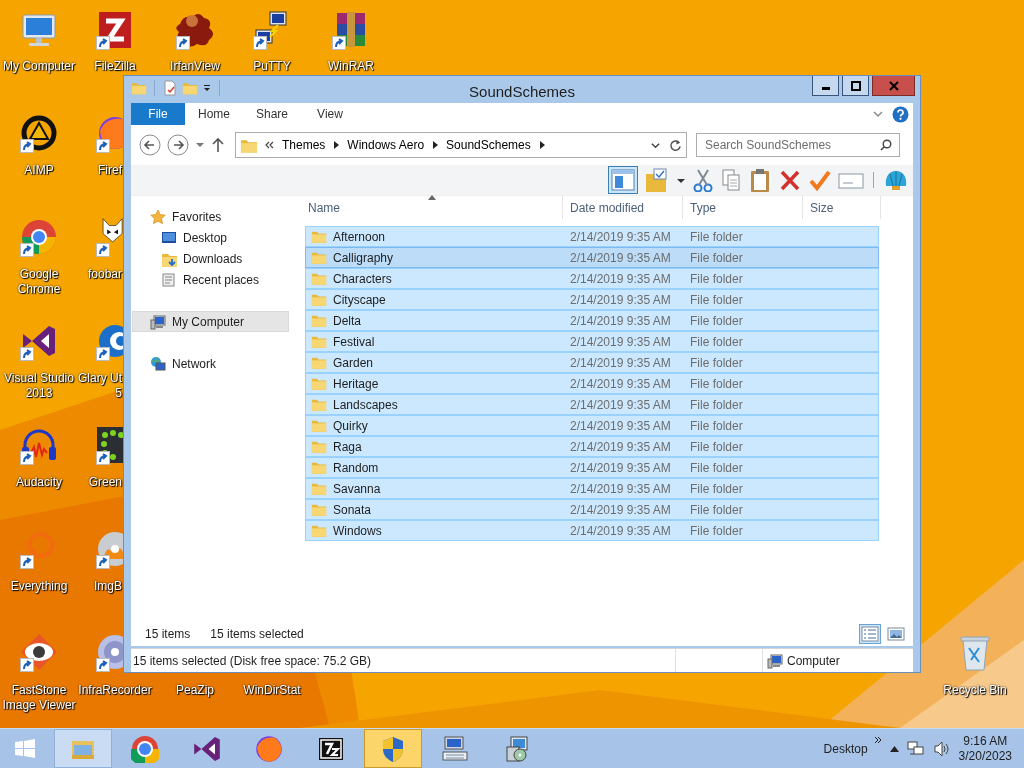  Describe the element at coordinates (210, 258) in the screenshot. I see `nav-item: Downloads` at that location.